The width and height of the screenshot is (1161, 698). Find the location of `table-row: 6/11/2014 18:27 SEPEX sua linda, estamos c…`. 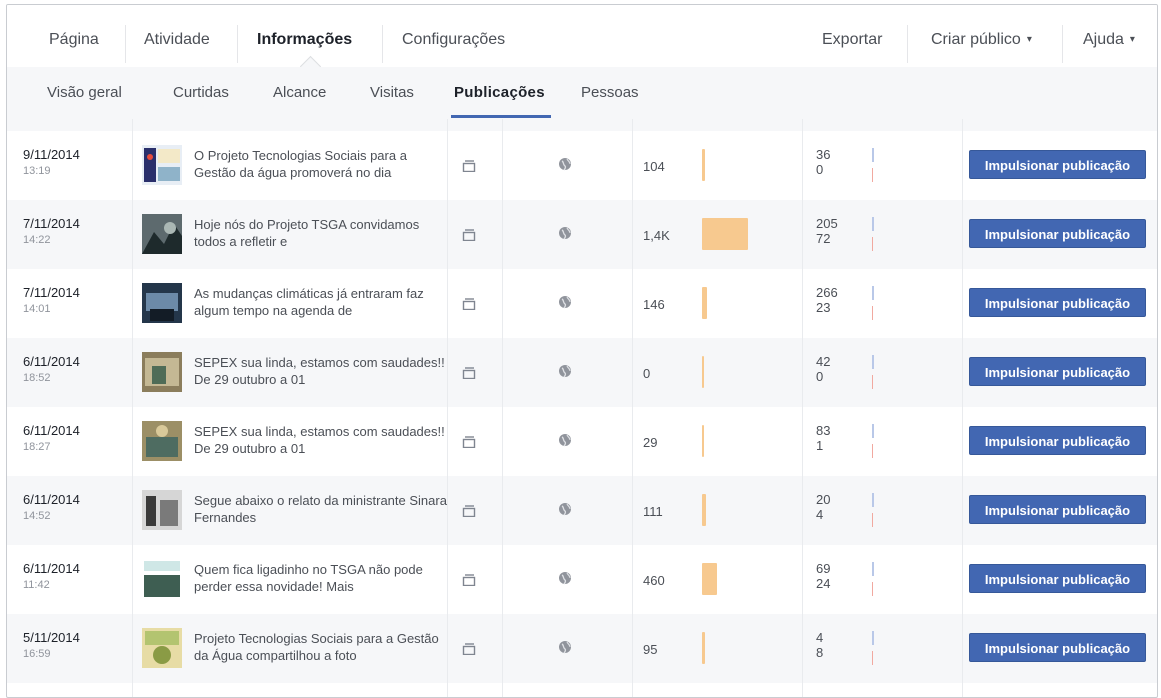

table-row: 6/11/2014 18:27 SEPEX sua linda, estamos c… is located at coordinates (582, 441).